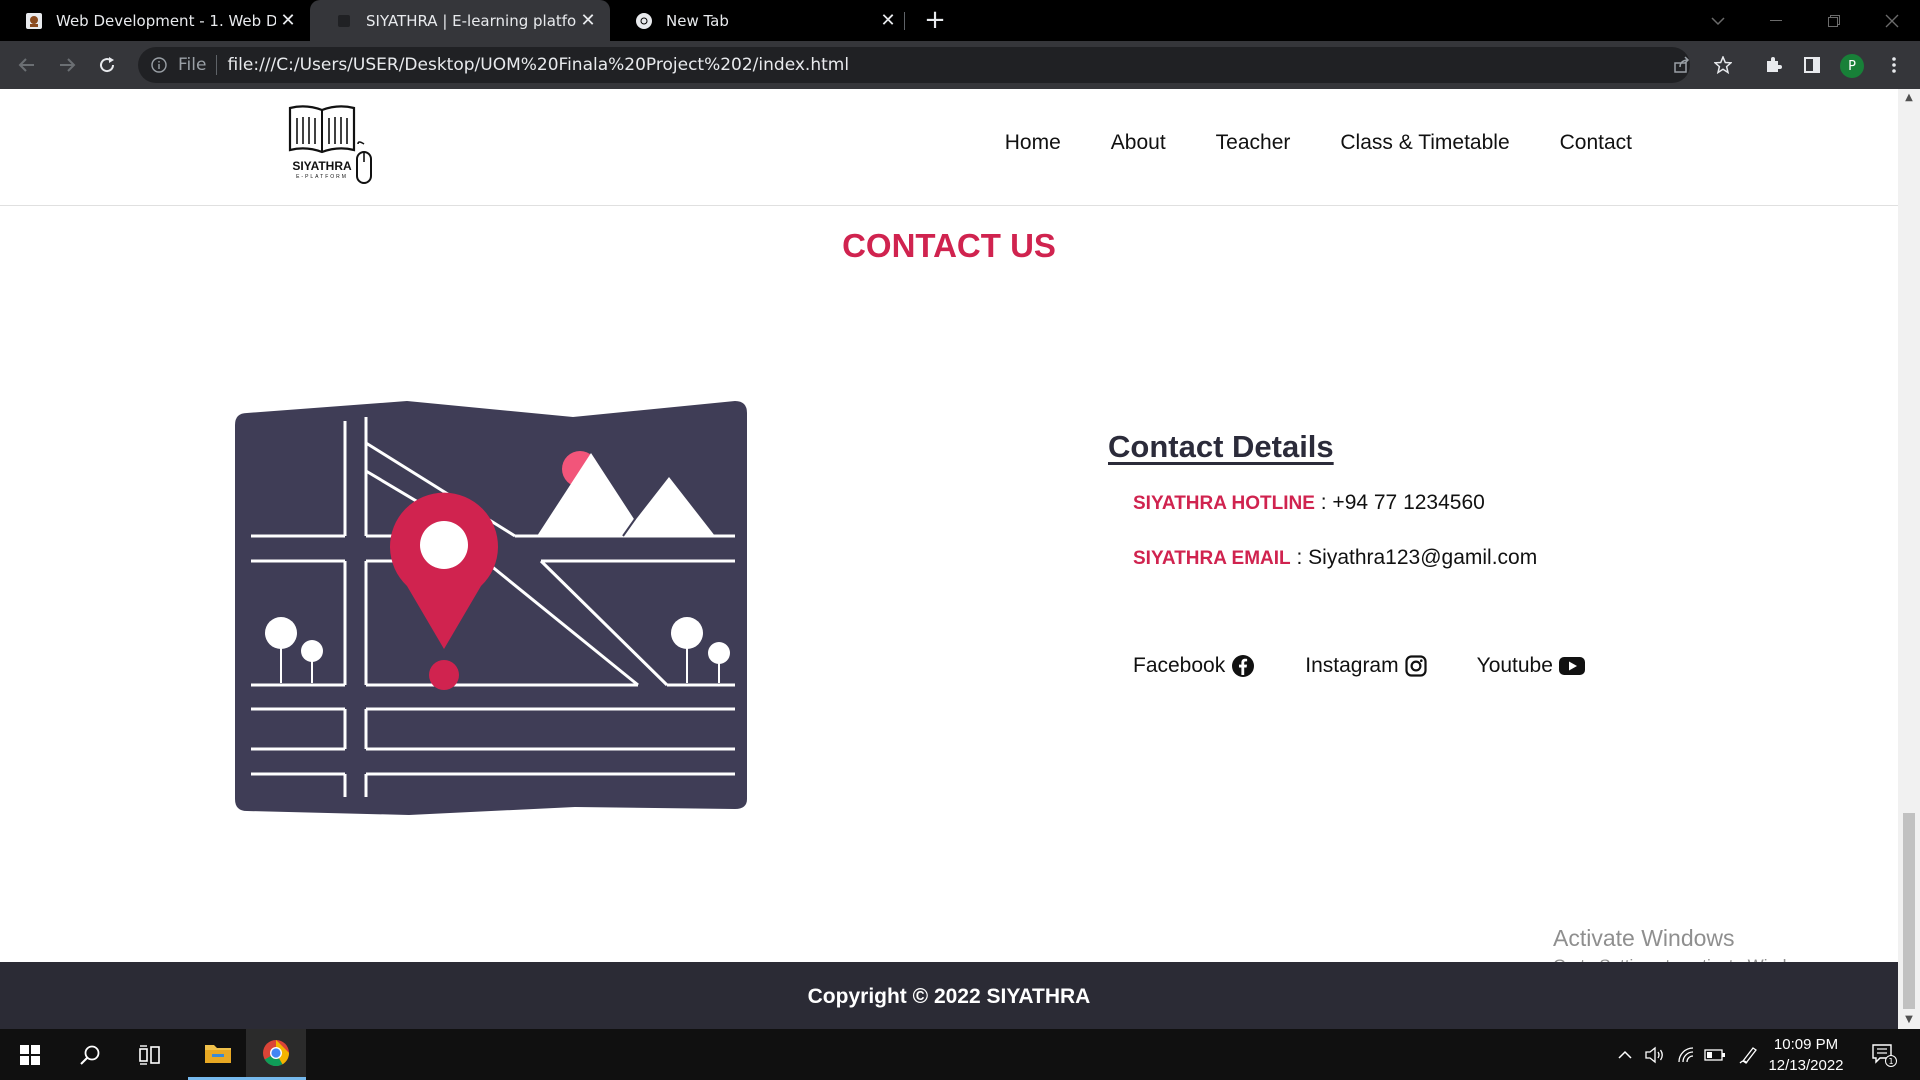 This screenshot has width=1920, height=1080. I want to click on instagram-icon, so click(1416, 666).